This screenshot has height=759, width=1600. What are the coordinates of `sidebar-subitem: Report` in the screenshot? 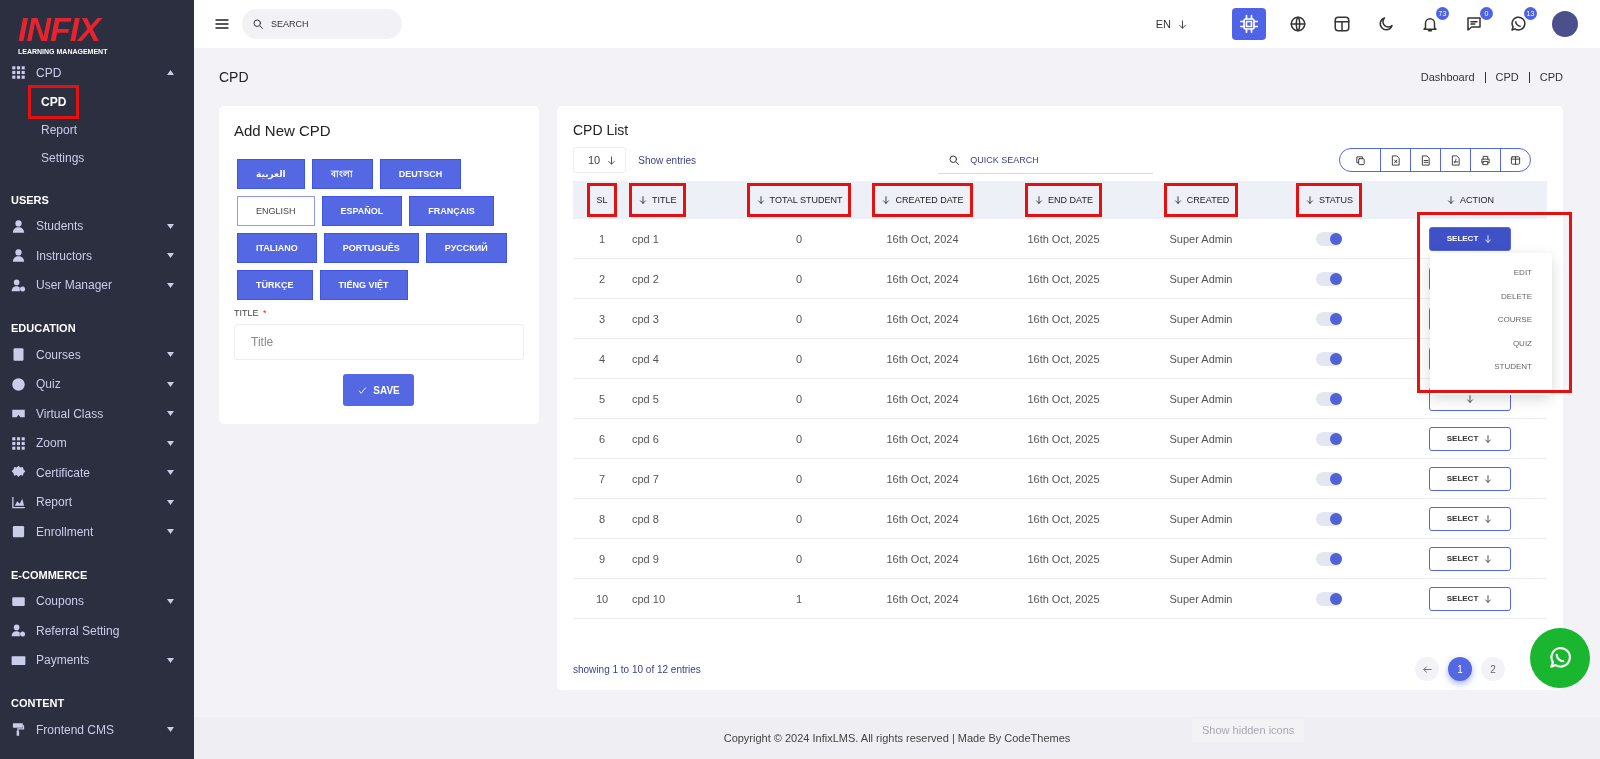 It's located at (59, 129).